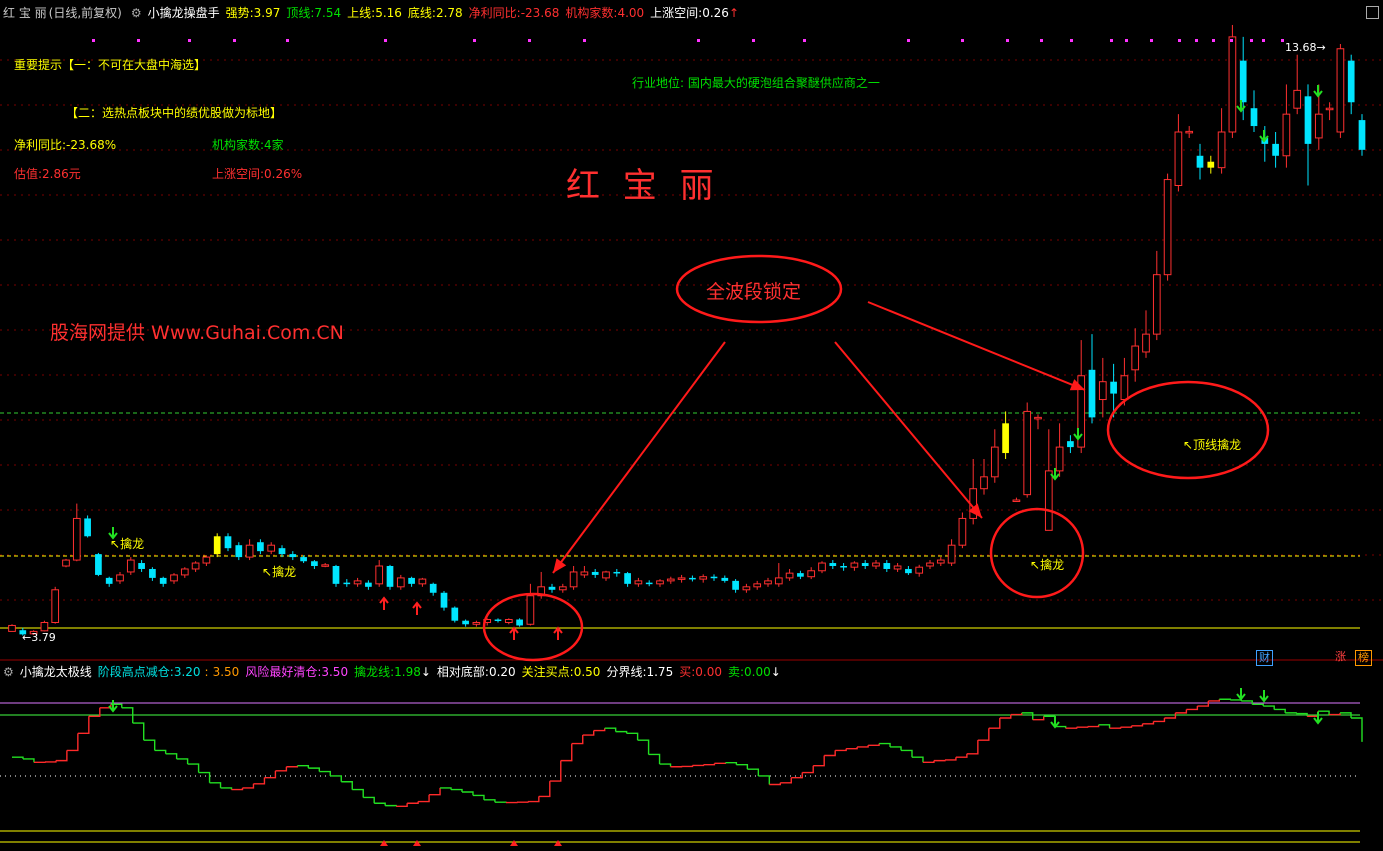  Describe the element at coordinates (1264, 658) in the screenshot. I see `finance-badge: 财` at that location.